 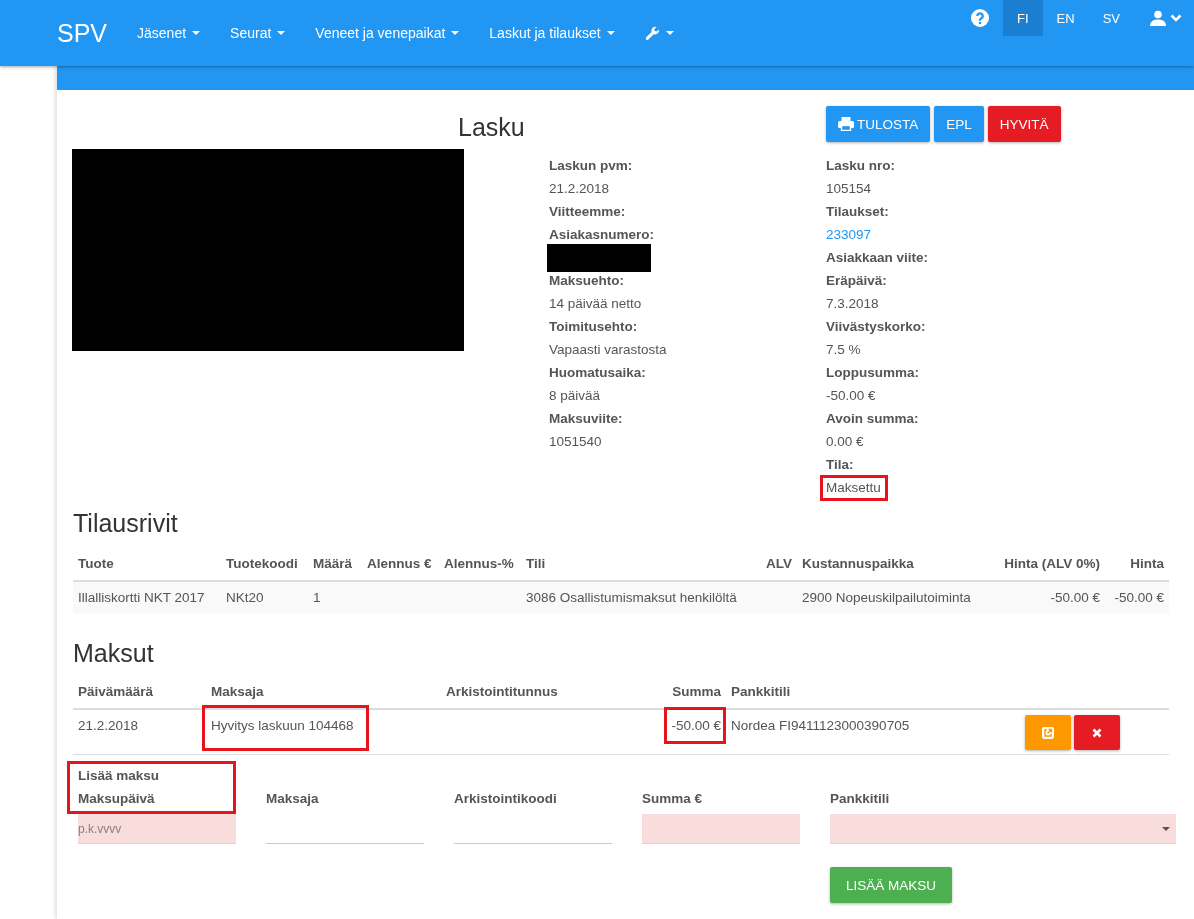 What do you see at coordinates (1176, 18) in the screenshot?
I see `chevron-down-icon` at bounding box center [1176, 18].